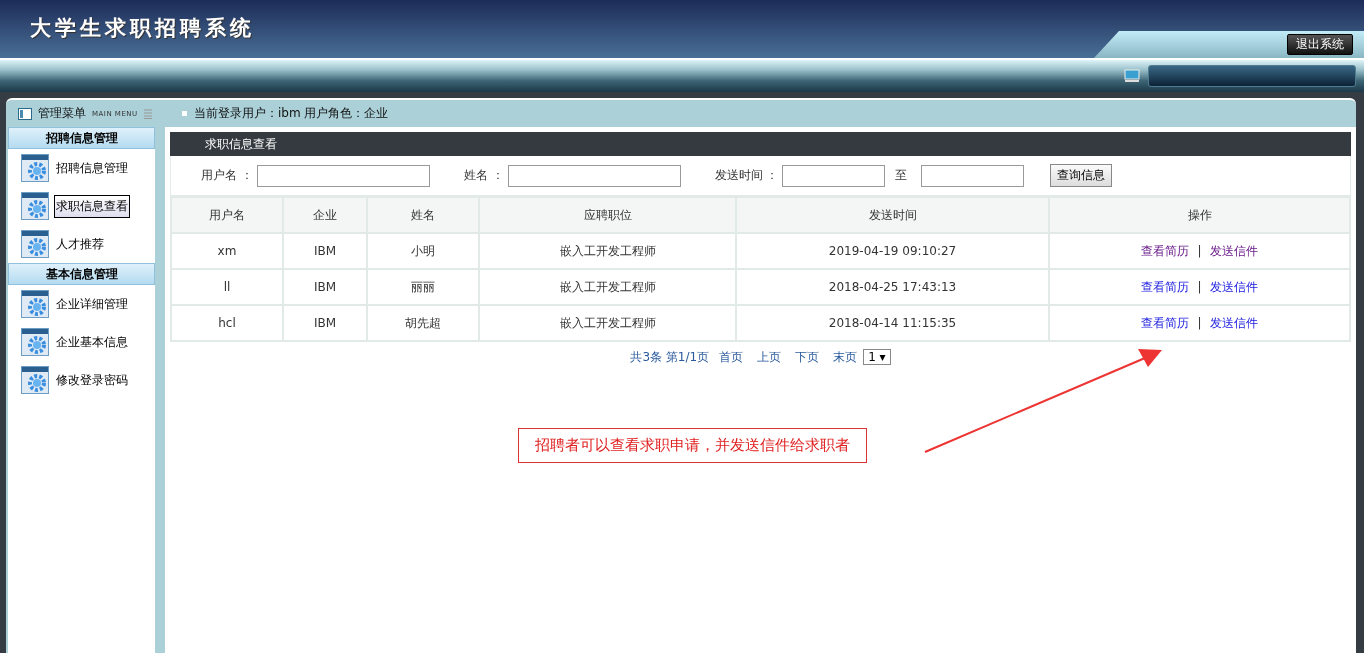  Describe the element at coordinates (227, 175) in the screenshot. I see `field-label: 用户名 ：` at that location.